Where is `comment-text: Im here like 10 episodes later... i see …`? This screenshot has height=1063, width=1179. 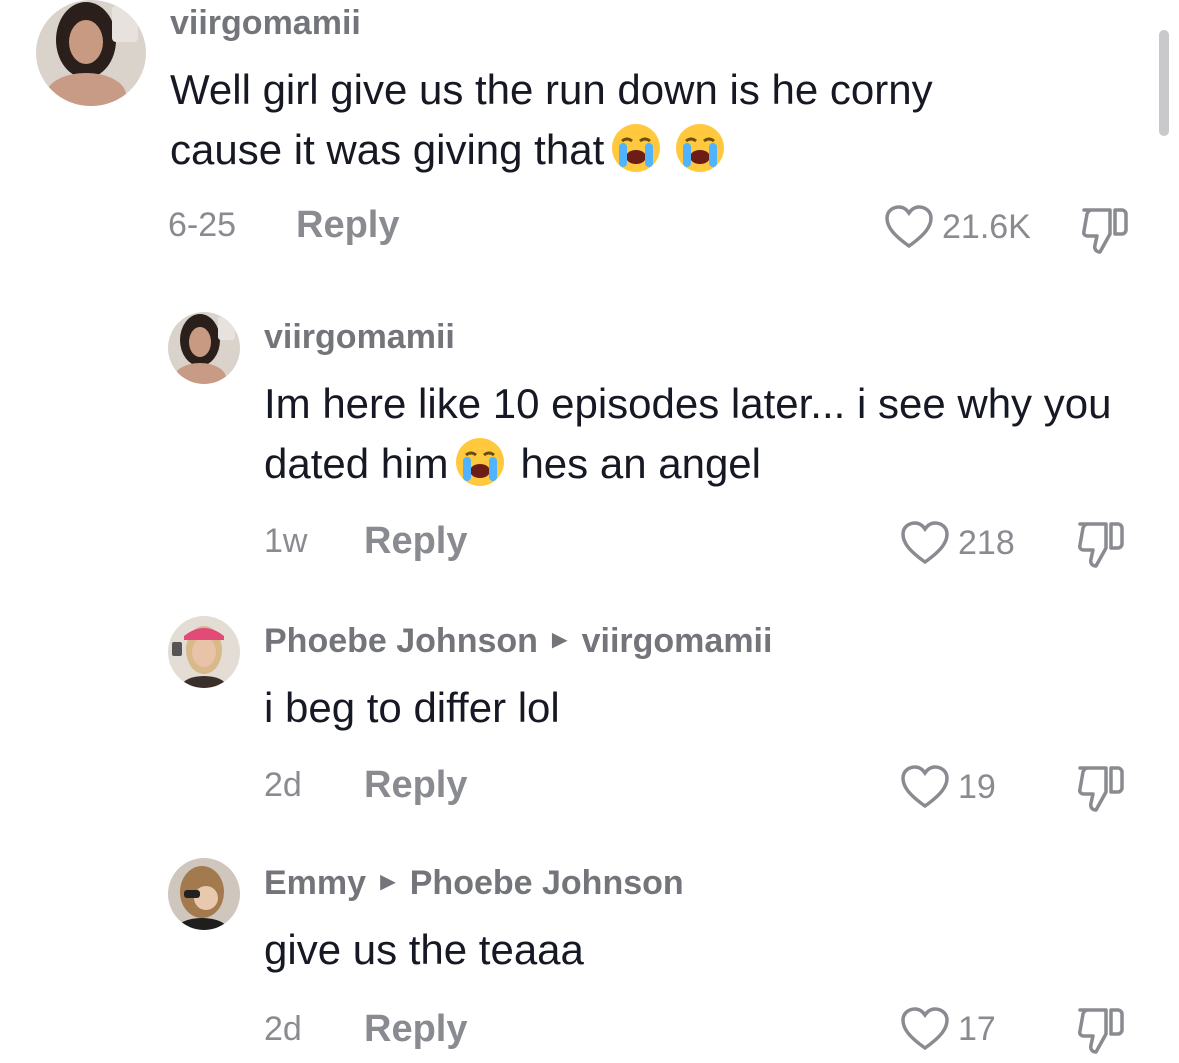 comment-text: Im here like 10 episodes later... i see … is located at coordinates (704, 434).